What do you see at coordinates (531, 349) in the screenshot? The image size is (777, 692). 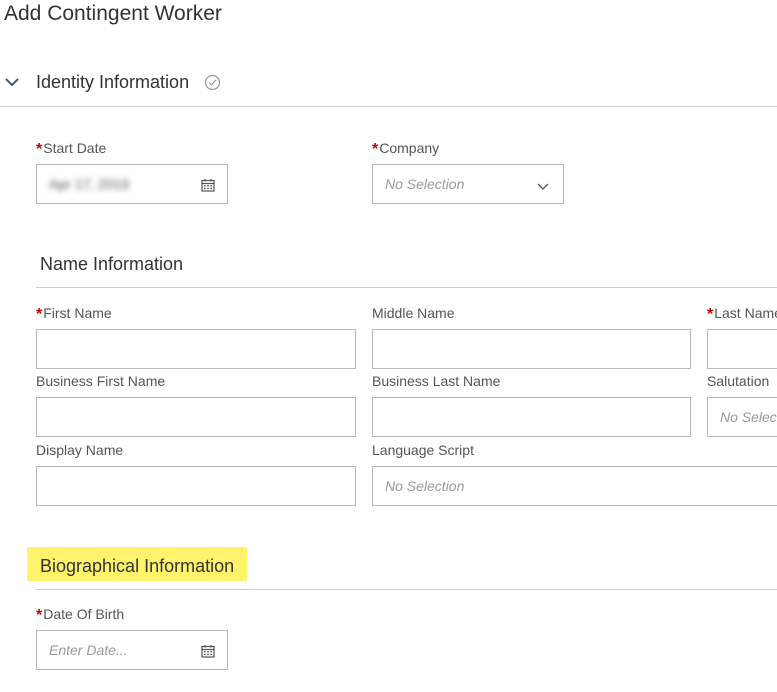 I see `middle-name-input` at bounding box center [531, 349].